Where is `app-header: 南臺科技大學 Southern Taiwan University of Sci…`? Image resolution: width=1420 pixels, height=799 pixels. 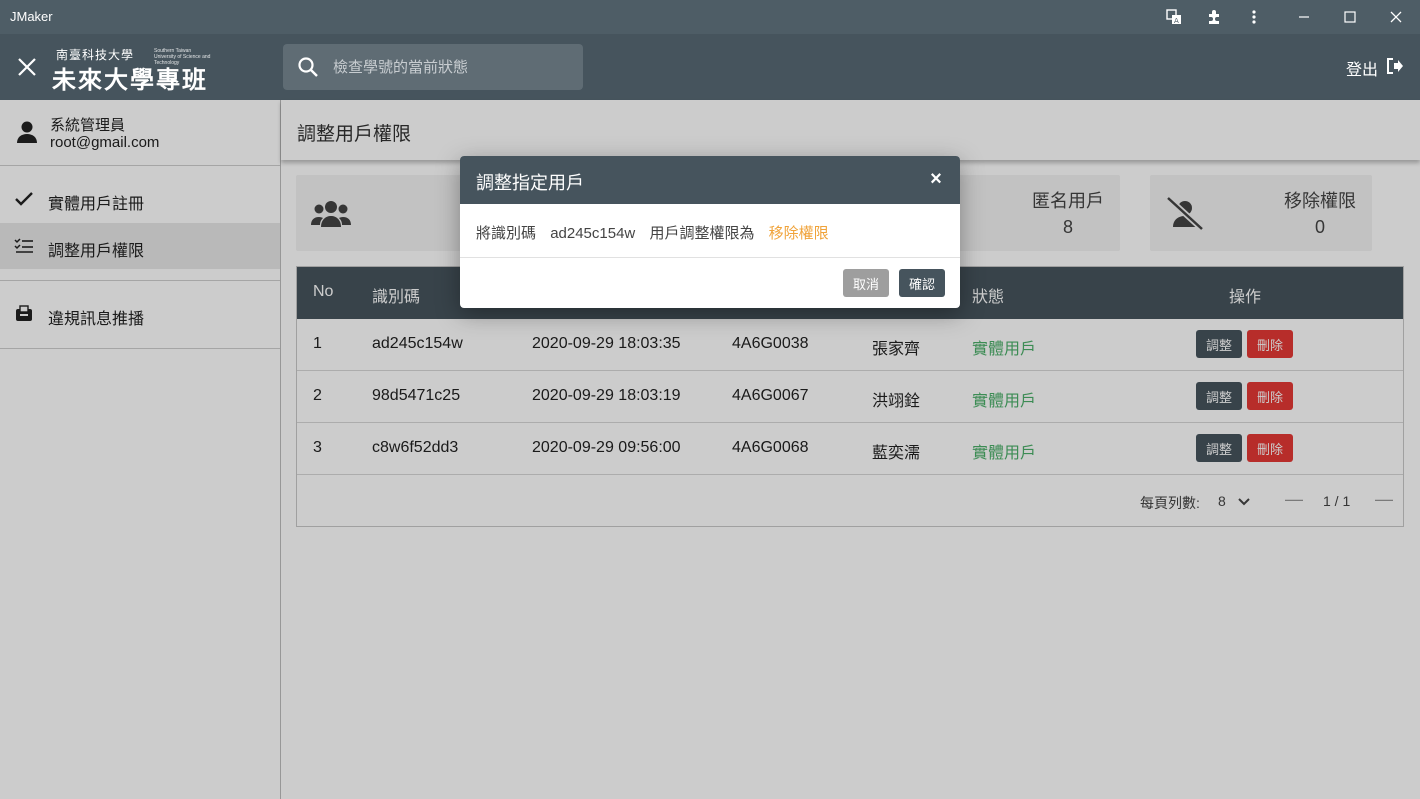
app-header: 南臺科技大學 Southern Taiwan University of Sci… is located at coordinates (710, 67).